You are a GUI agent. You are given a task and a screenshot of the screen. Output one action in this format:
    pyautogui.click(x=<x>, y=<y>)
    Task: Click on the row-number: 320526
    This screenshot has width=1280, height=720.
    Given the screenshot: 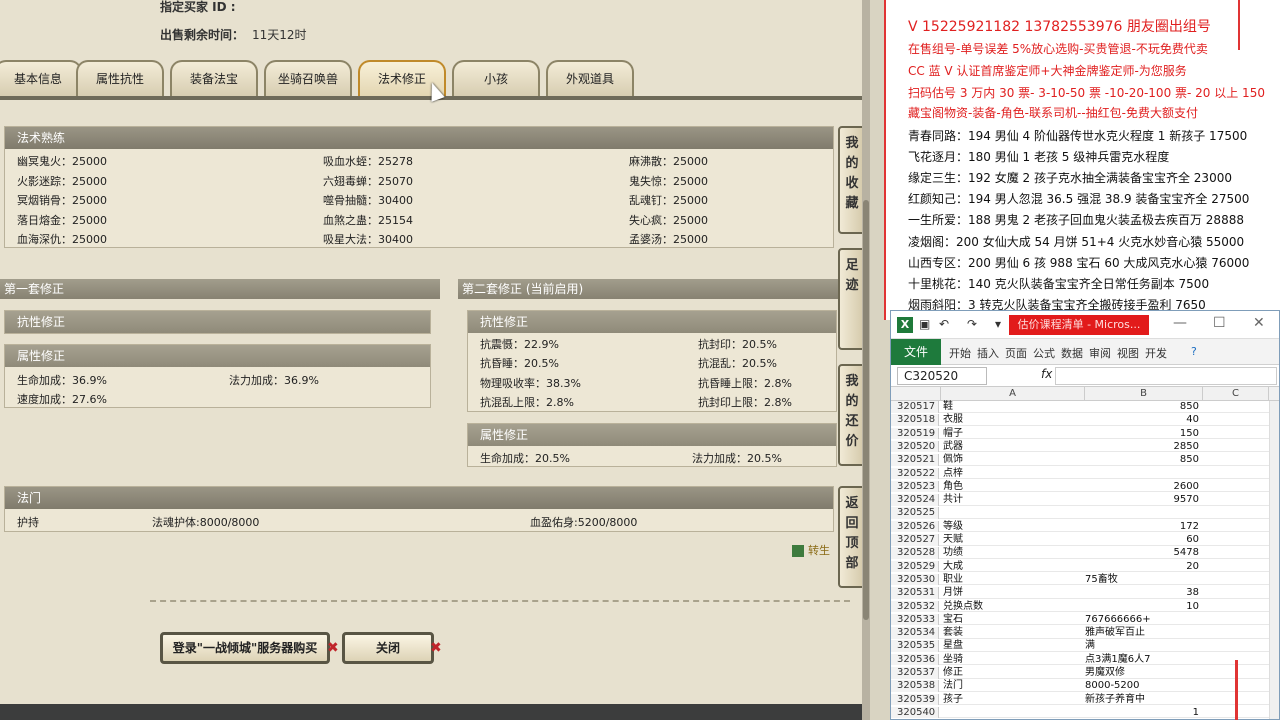 What is the action you would take?
    pyautogui.click(x=915, y=526)
    